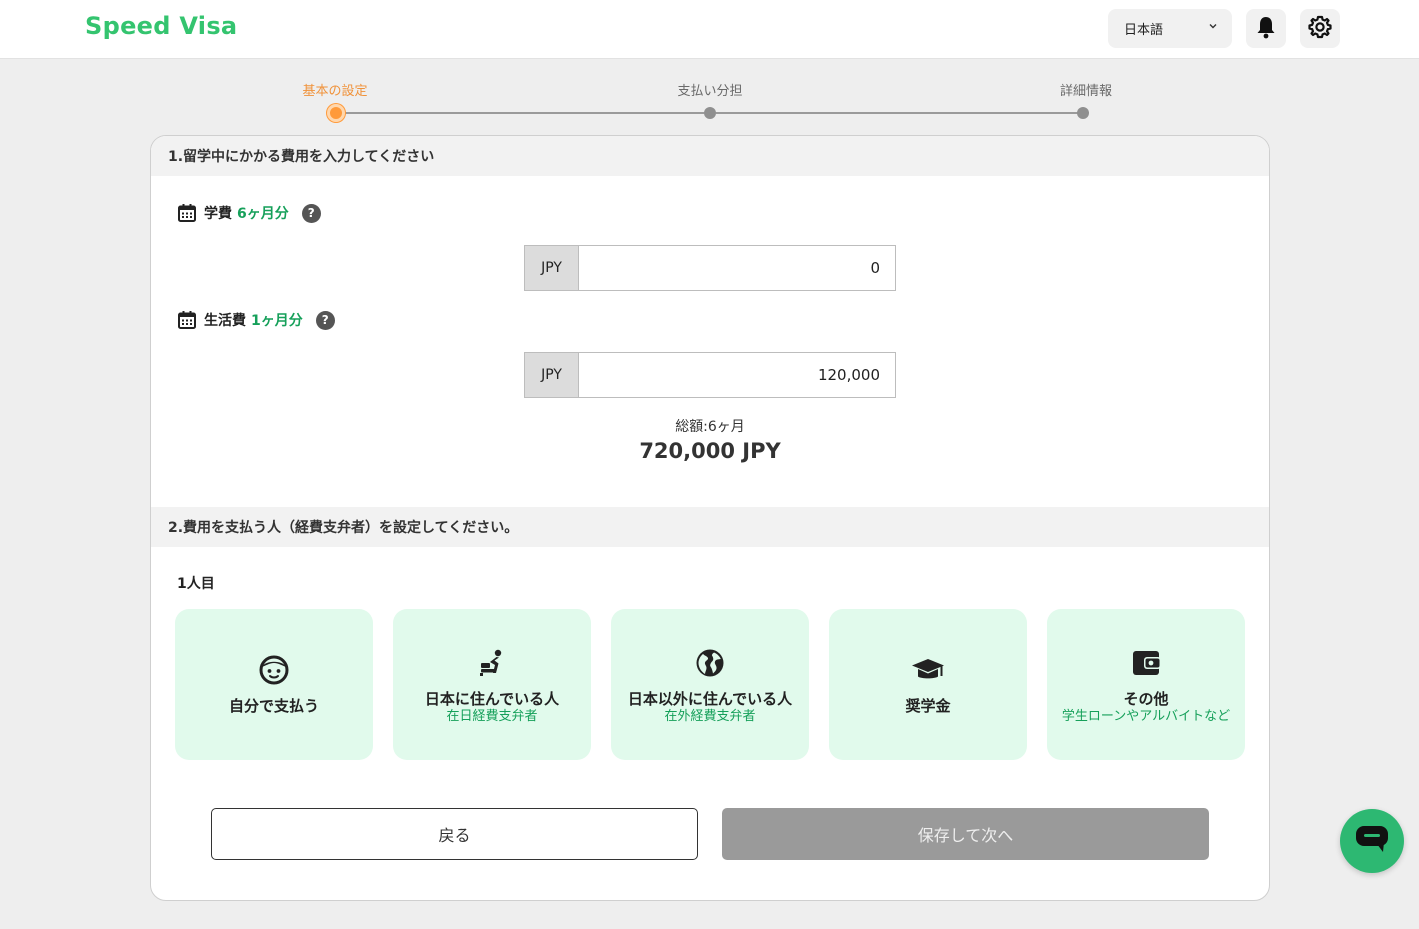 The height and width of the screenshot is (929, 1419). I want to click on tuition-label-row: 学費 6ヶ月分 ?, so click(249, 213).